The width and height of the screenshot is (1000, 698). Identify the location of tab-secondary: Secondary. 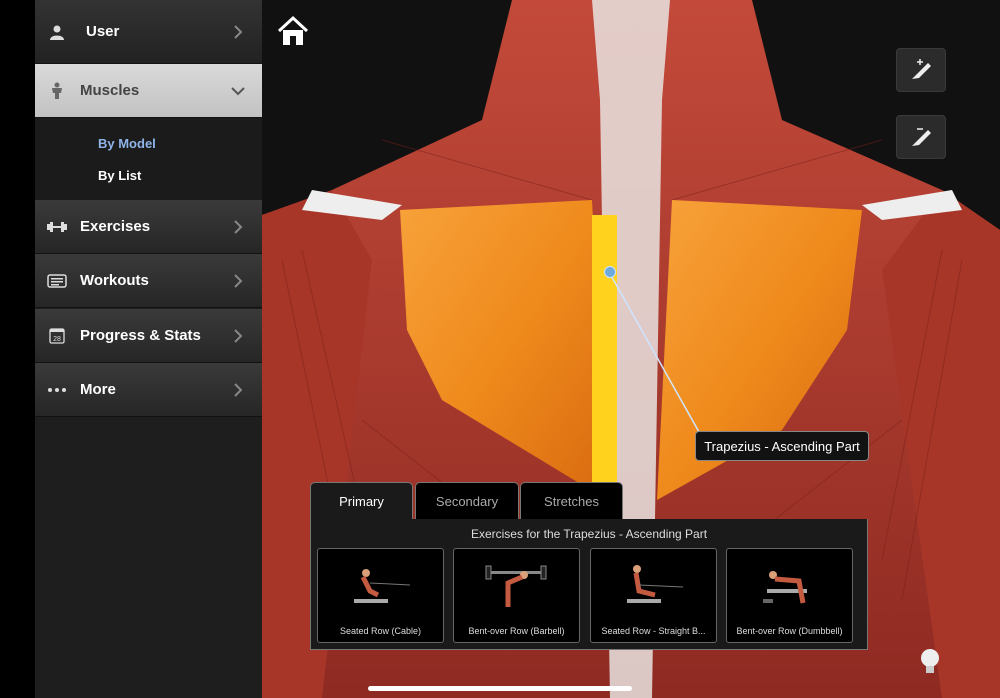
(467, 501).